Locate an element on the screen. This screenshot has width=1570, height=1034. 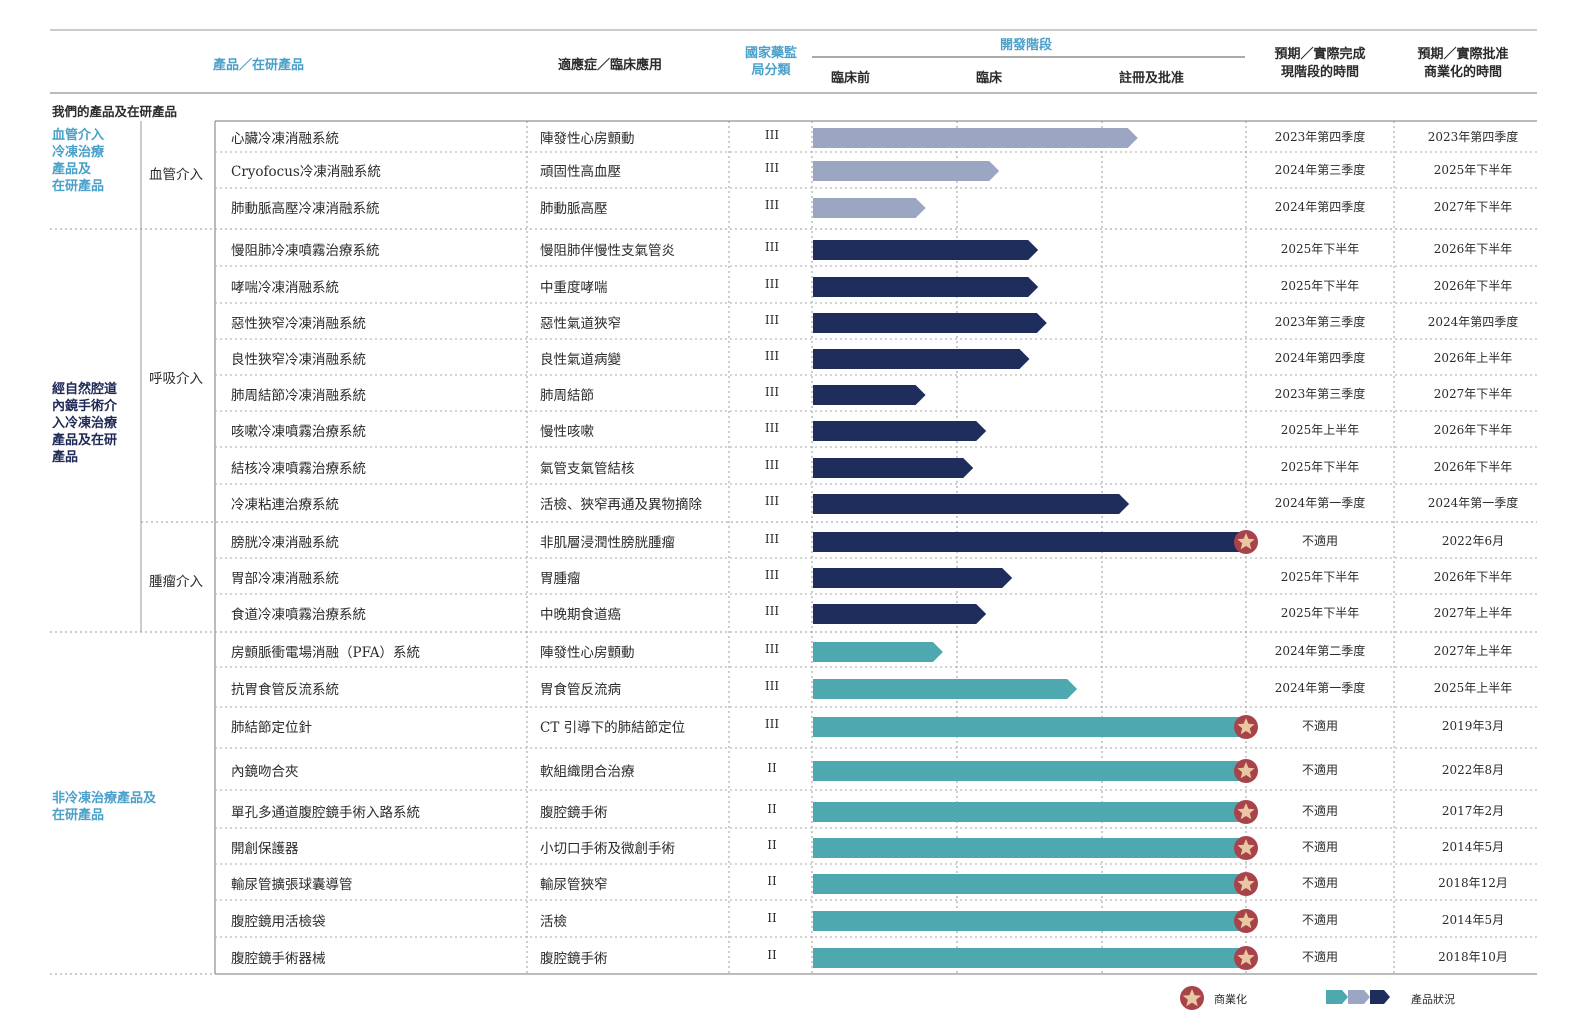
product-name: 胃部冷凍消融系統 is located at coordinates (285, 579).